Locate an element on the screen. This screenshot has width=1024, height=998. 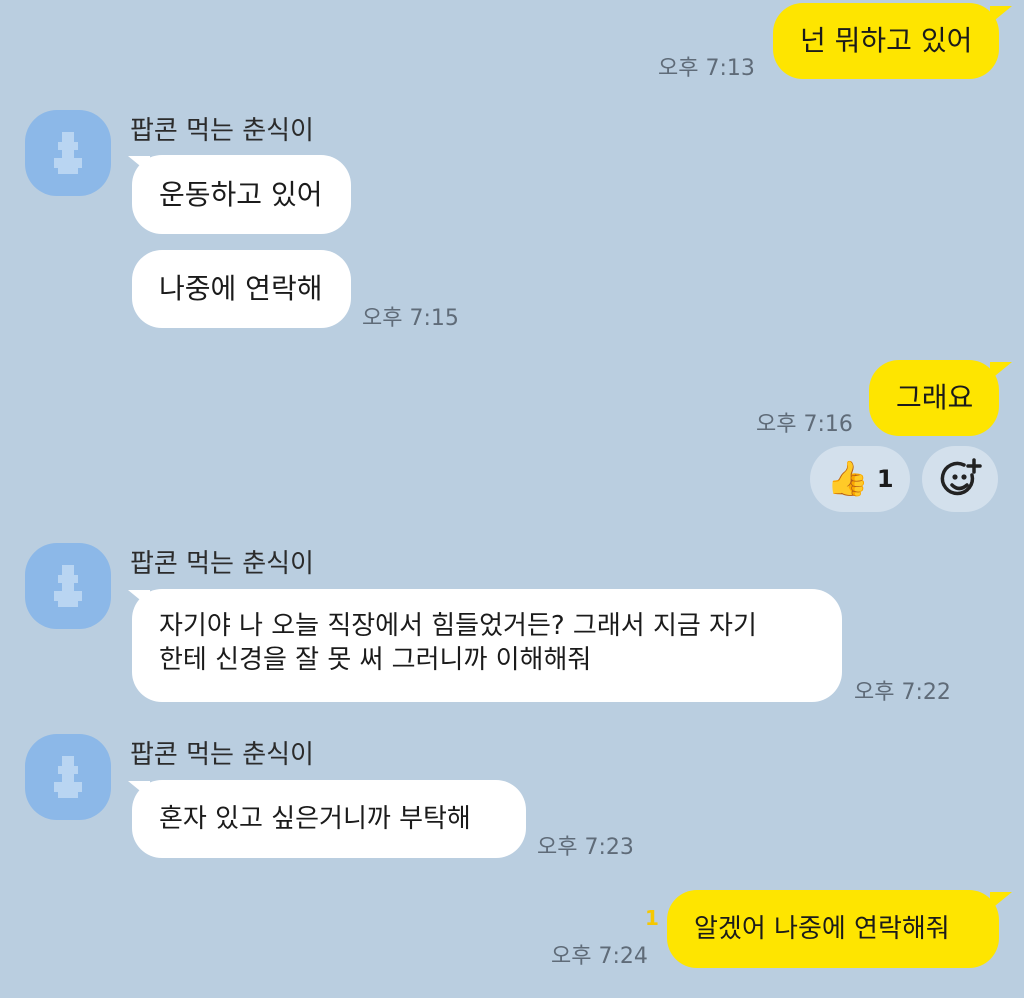
their-message-bubble: 운동하고 있어 is located at coordinates (241, 194).